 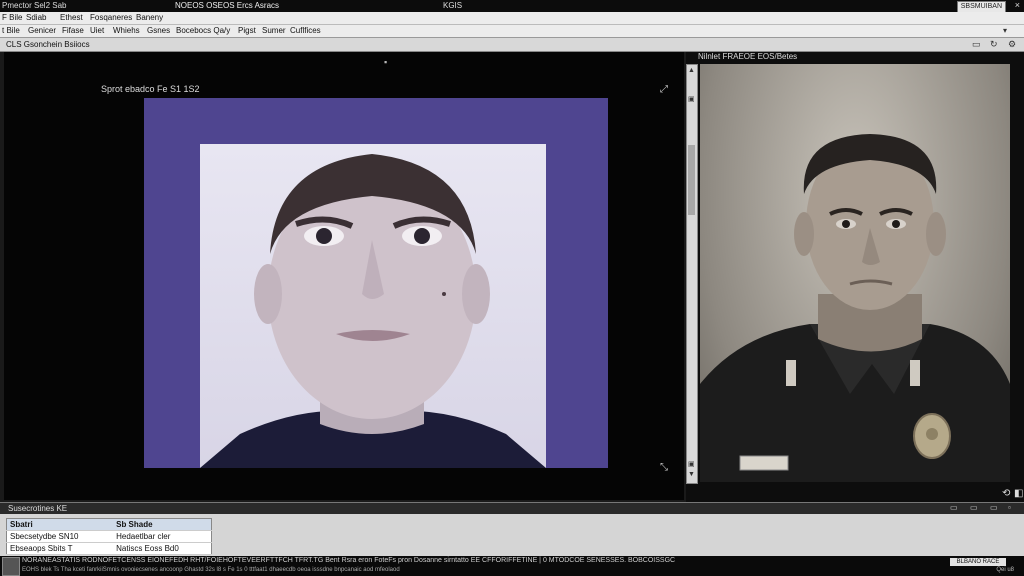 I want to click on scroll-option-icon-2: ▣, so click(x=691, y=464).